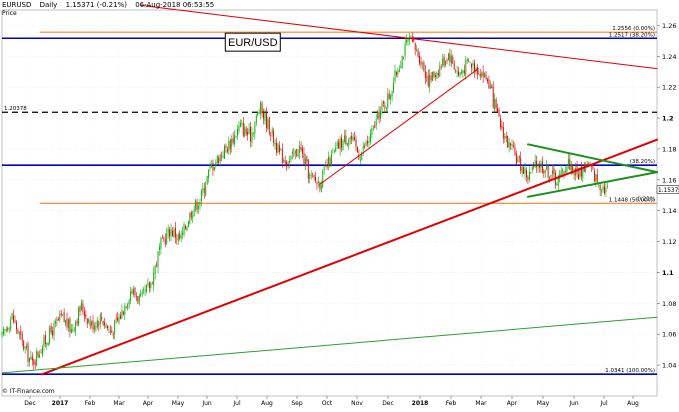 The image size is (679, 412). I want to click on x-tick-label: Mar, so click(119, 403).